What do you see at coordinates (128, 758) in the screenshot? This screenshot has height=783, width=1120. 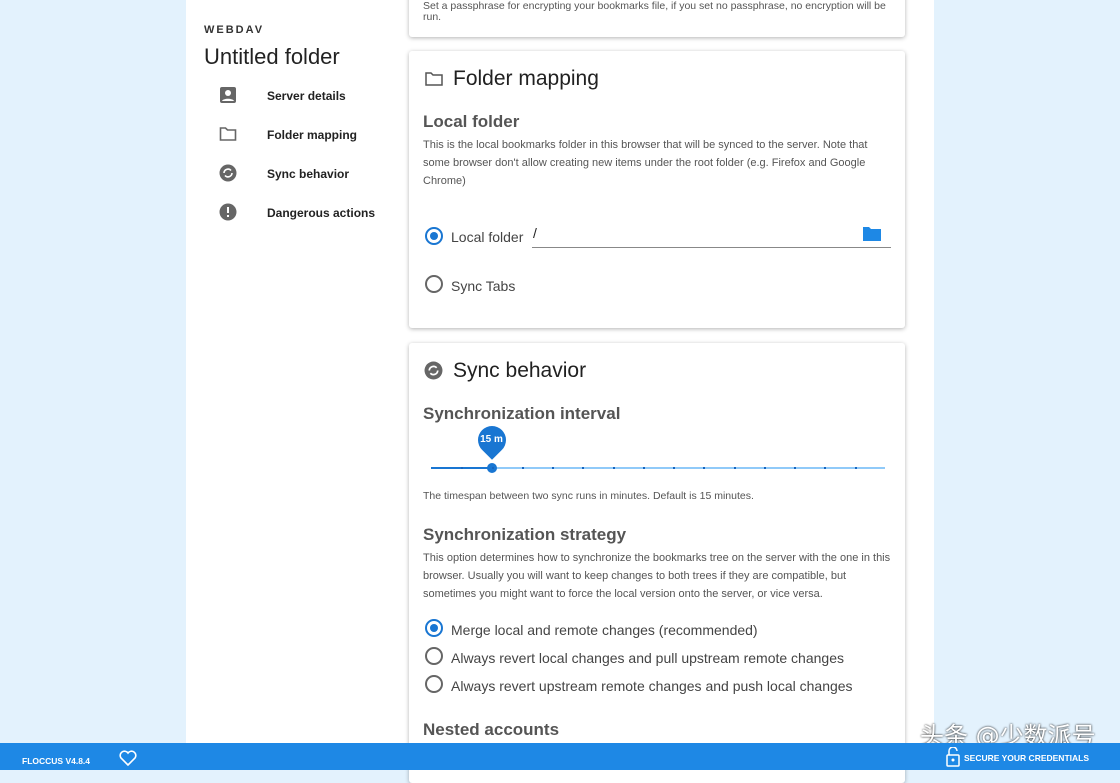 I see `heart-icon` at bounding box center [128, 758].